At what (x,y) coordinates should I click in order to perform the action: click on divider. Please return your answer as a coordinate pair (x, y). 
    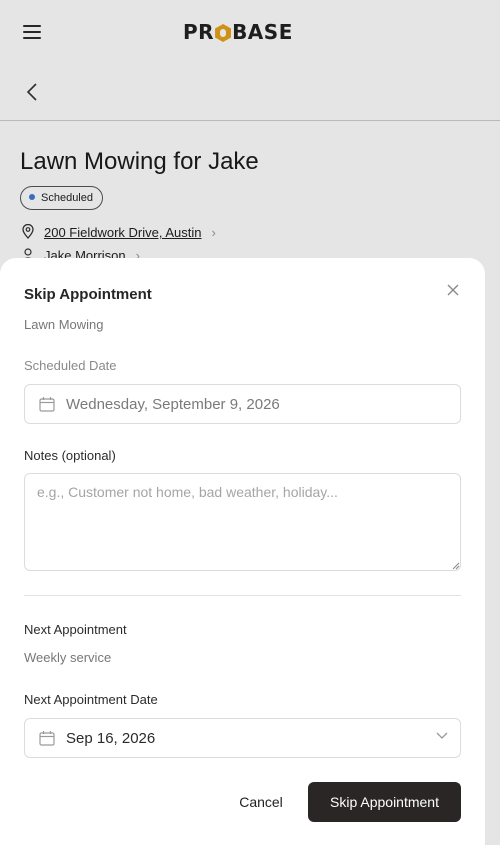
    Looking at the image, I should click on (242, 595).